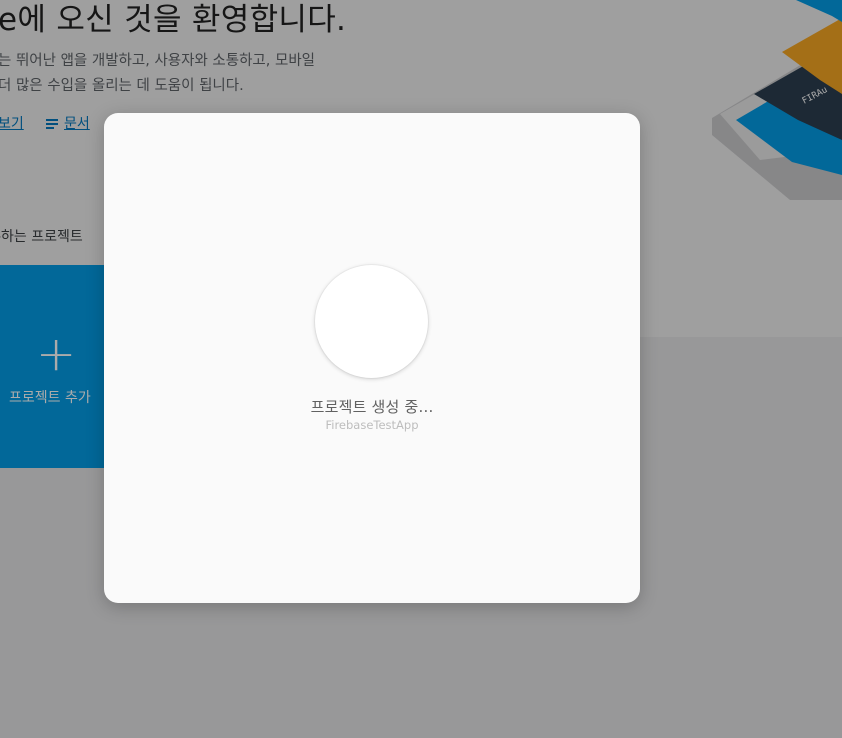 This screenshot has height=738, width=842. I want to click on project-name: FirebaseTestApp, so click(372, 425).